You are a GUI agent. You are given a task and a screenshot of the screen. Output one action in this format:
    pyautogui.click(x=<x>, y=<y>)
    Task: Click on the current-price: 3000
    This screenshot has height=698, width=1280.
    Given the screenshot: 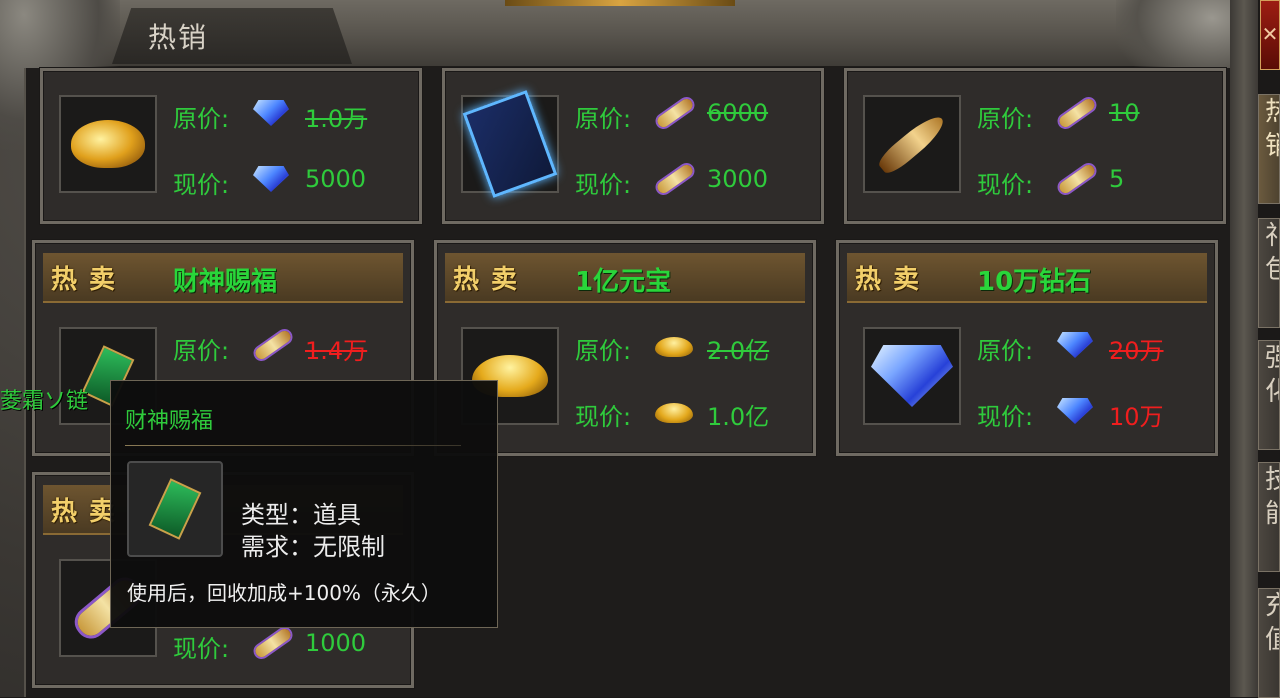 What is the action you would take?
    pyautogui.click(x=738, y=179)
    